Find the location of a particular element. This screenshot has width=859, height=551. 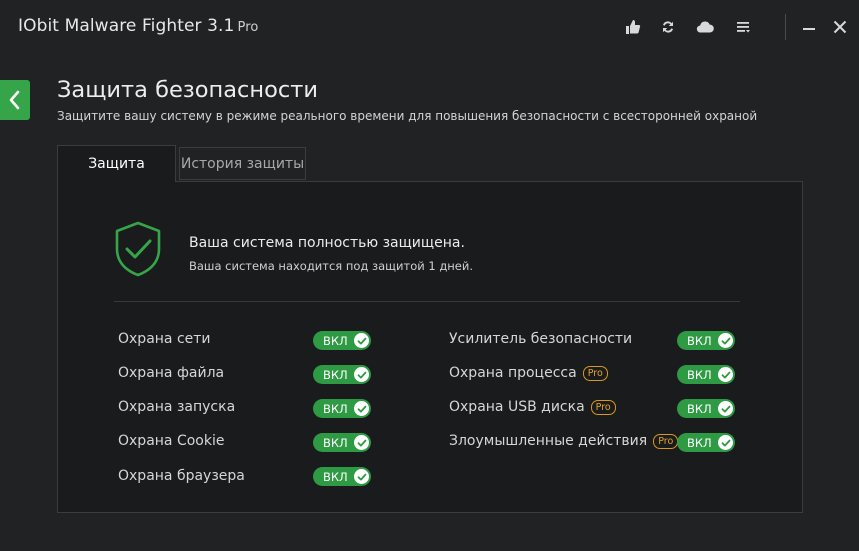

app-name: IObit Malware Fighter 3.1 is located at coordinates (126, 26).